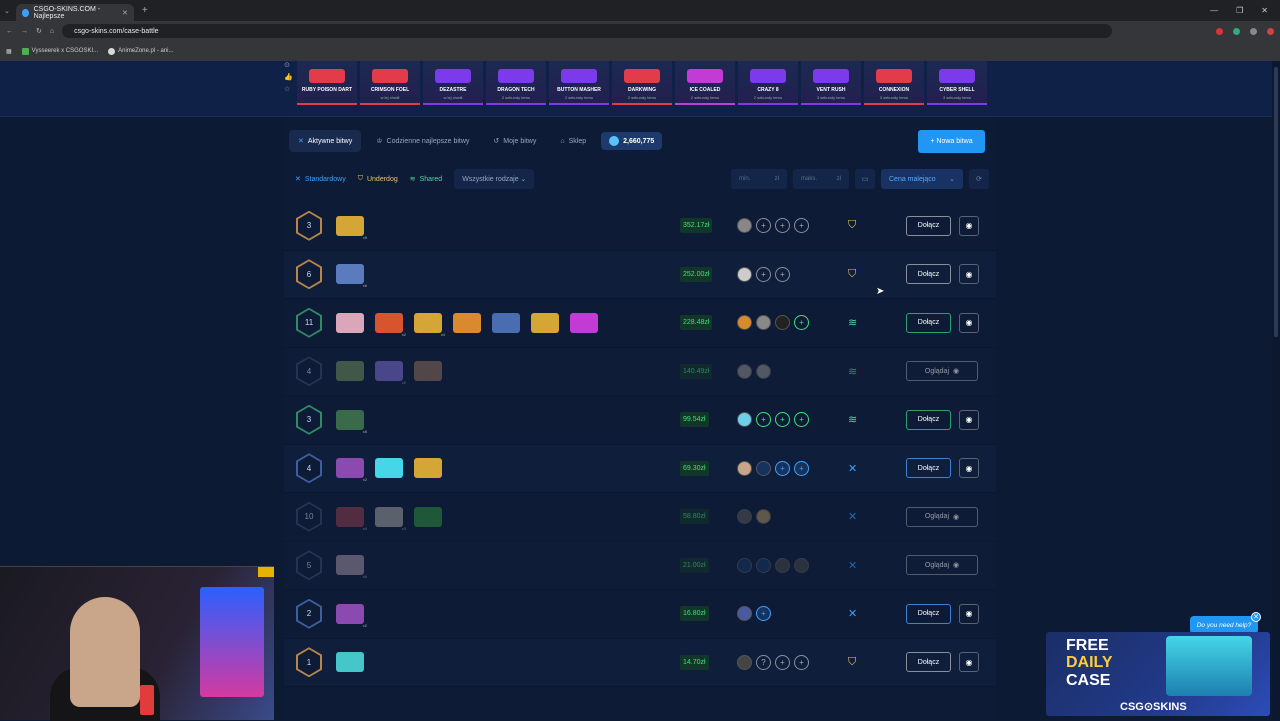 This screenshot has width=1280, height=721. Describe the element at coordinates (979, 179) in the screenshot. I see `refresh-icon: ⟳` at that location.